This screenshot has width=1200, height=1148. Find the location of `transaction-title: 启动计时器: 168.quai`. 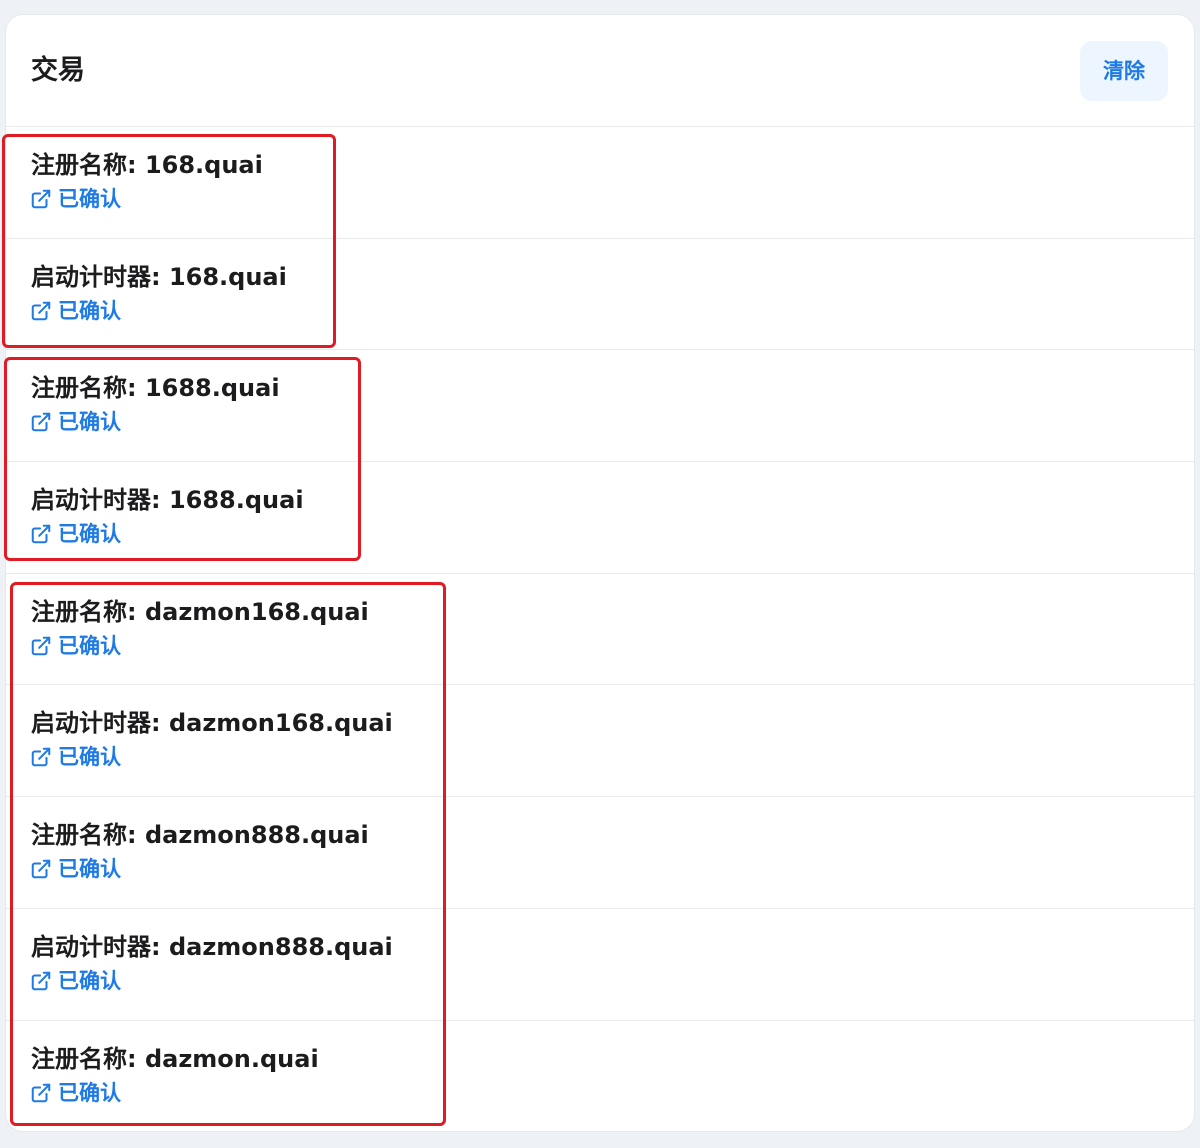

transaction-title: 启动计时器: 168.quai is located at coordinates (159, 276).